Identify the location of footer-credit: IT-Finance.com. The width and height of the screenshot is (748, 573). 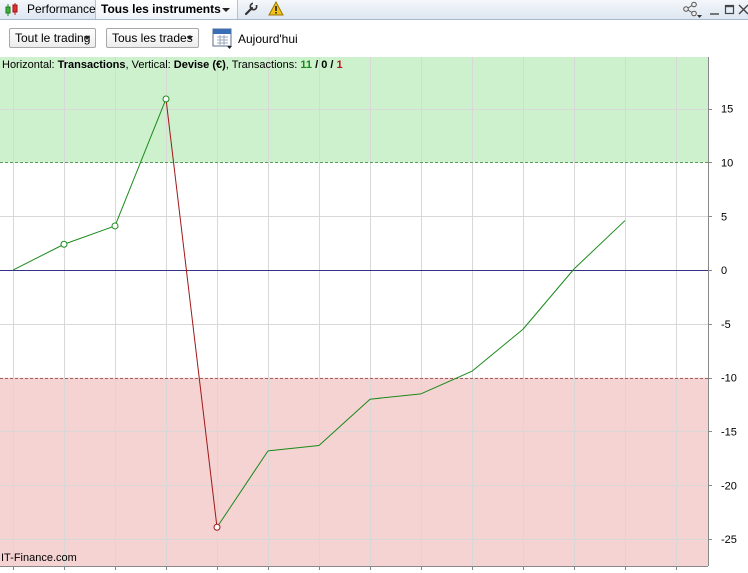
(39, 558).